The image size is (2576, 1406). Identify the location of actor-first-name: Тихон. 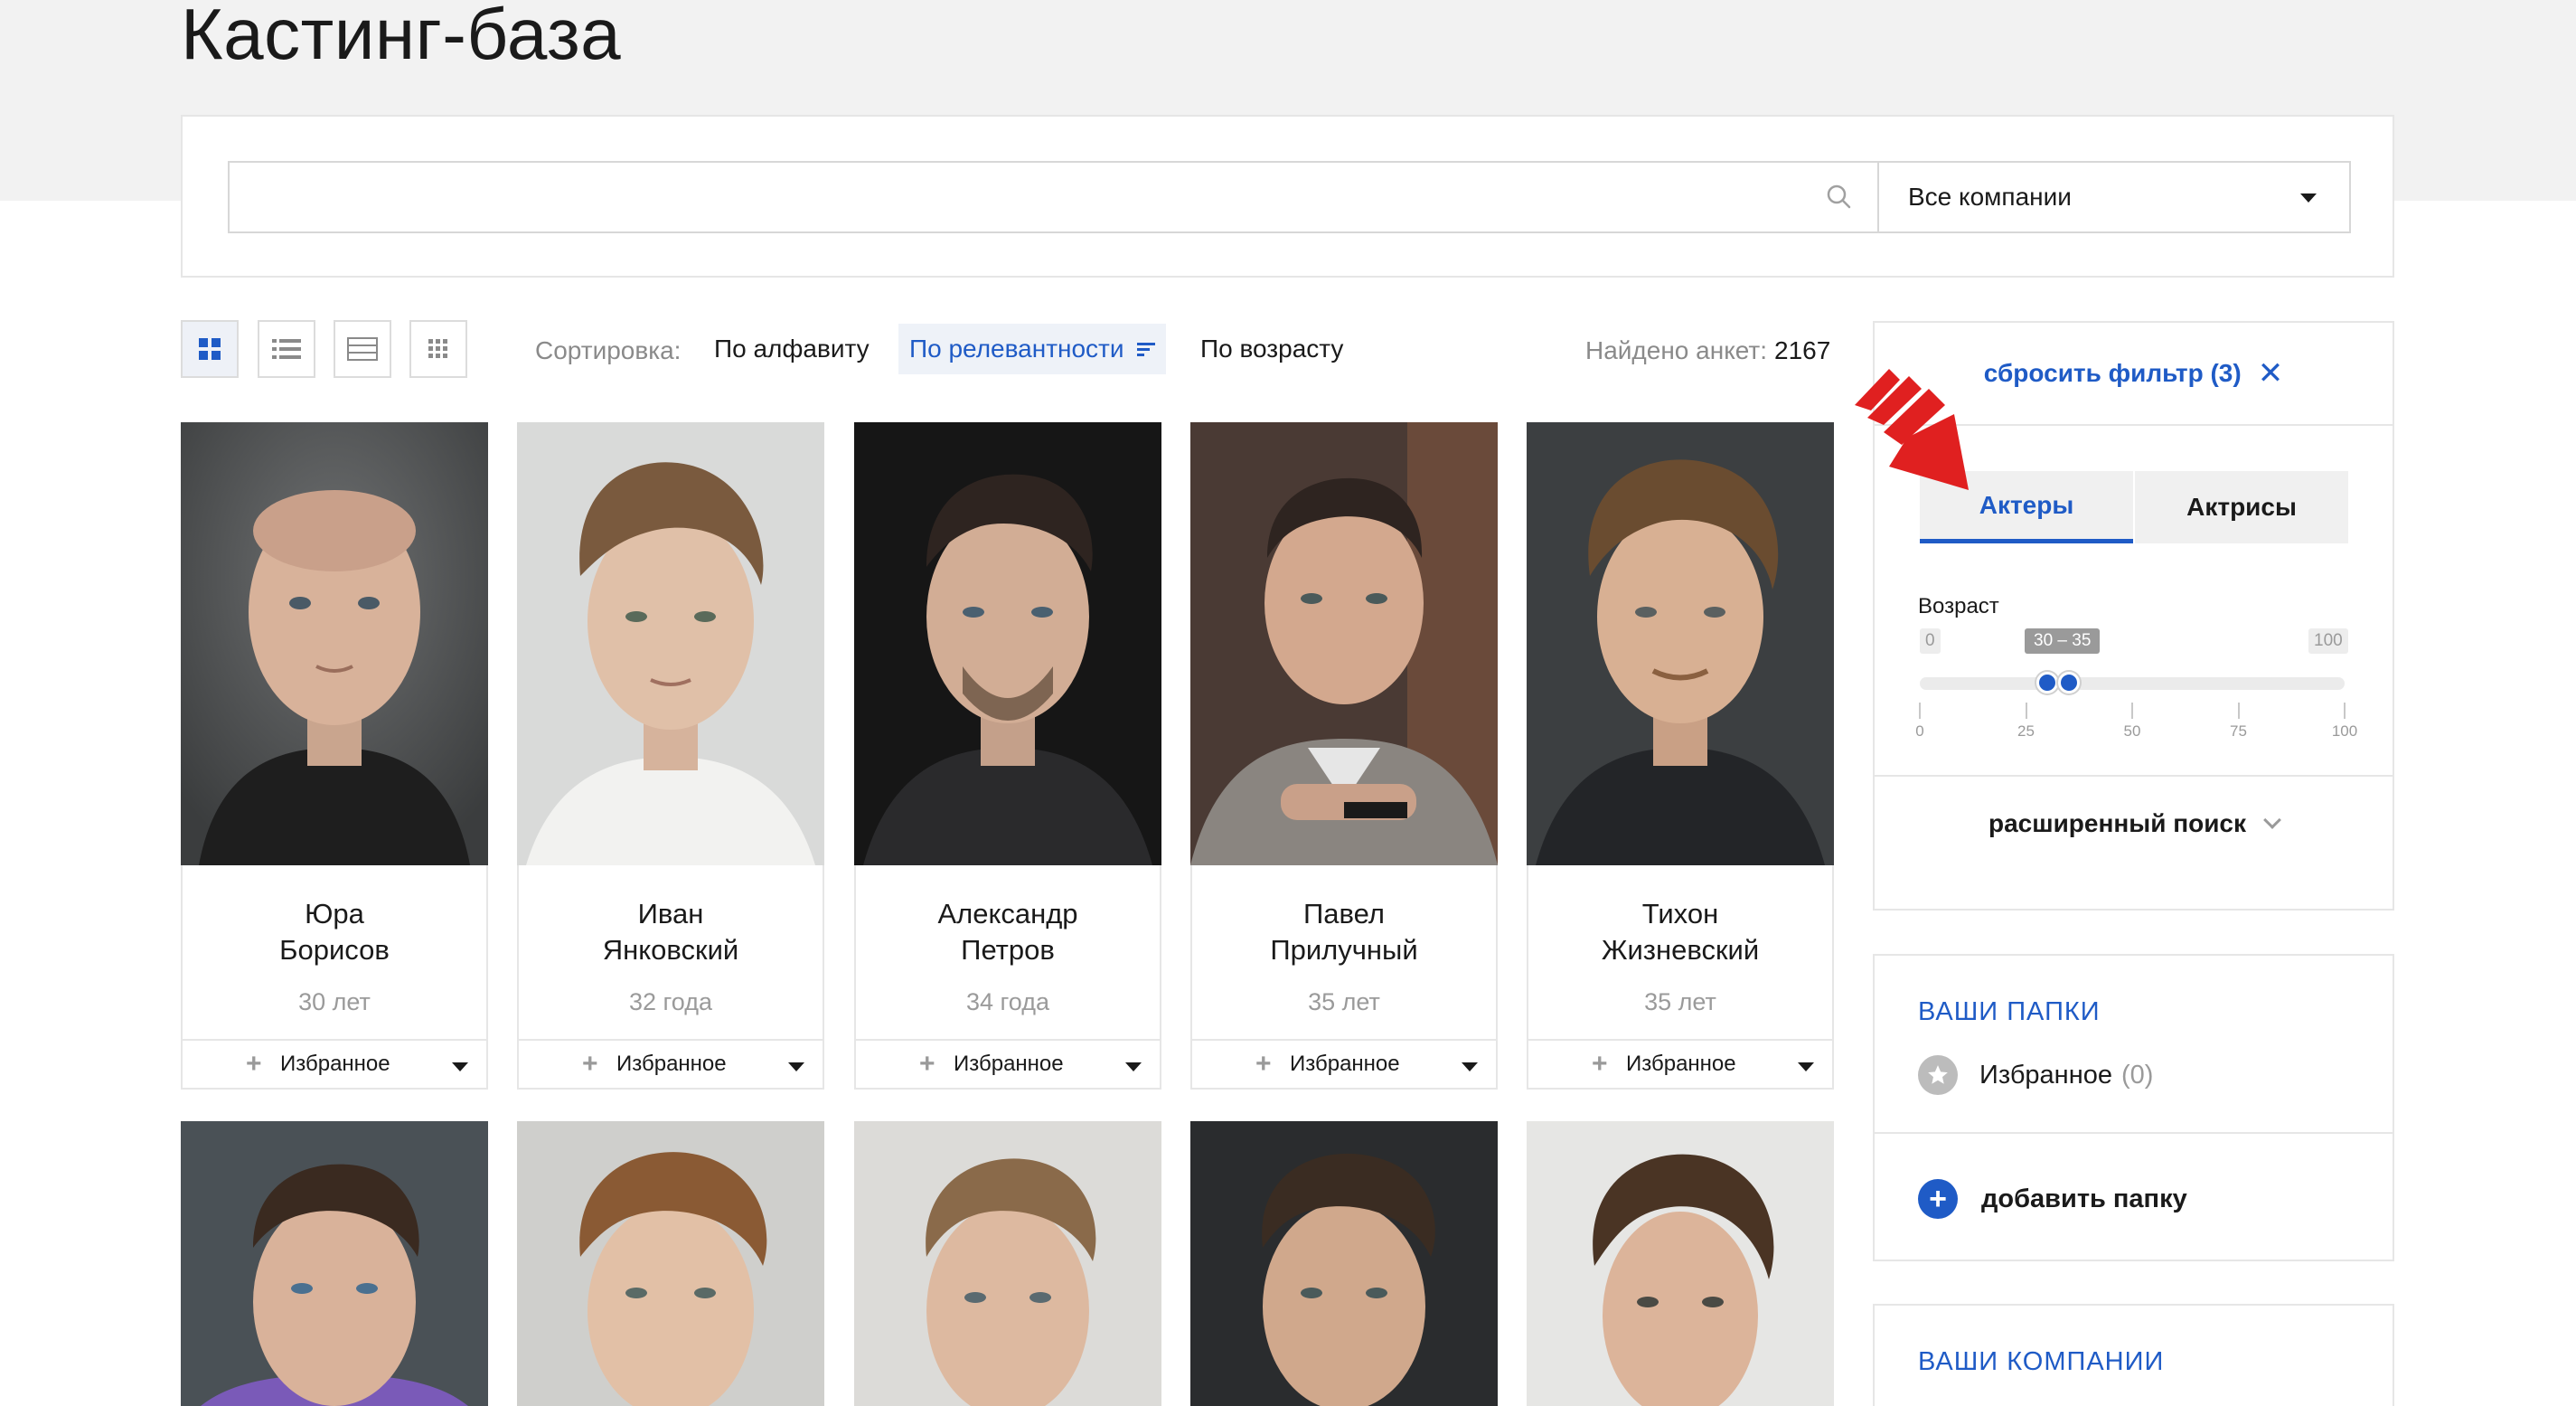
(1680, 913).